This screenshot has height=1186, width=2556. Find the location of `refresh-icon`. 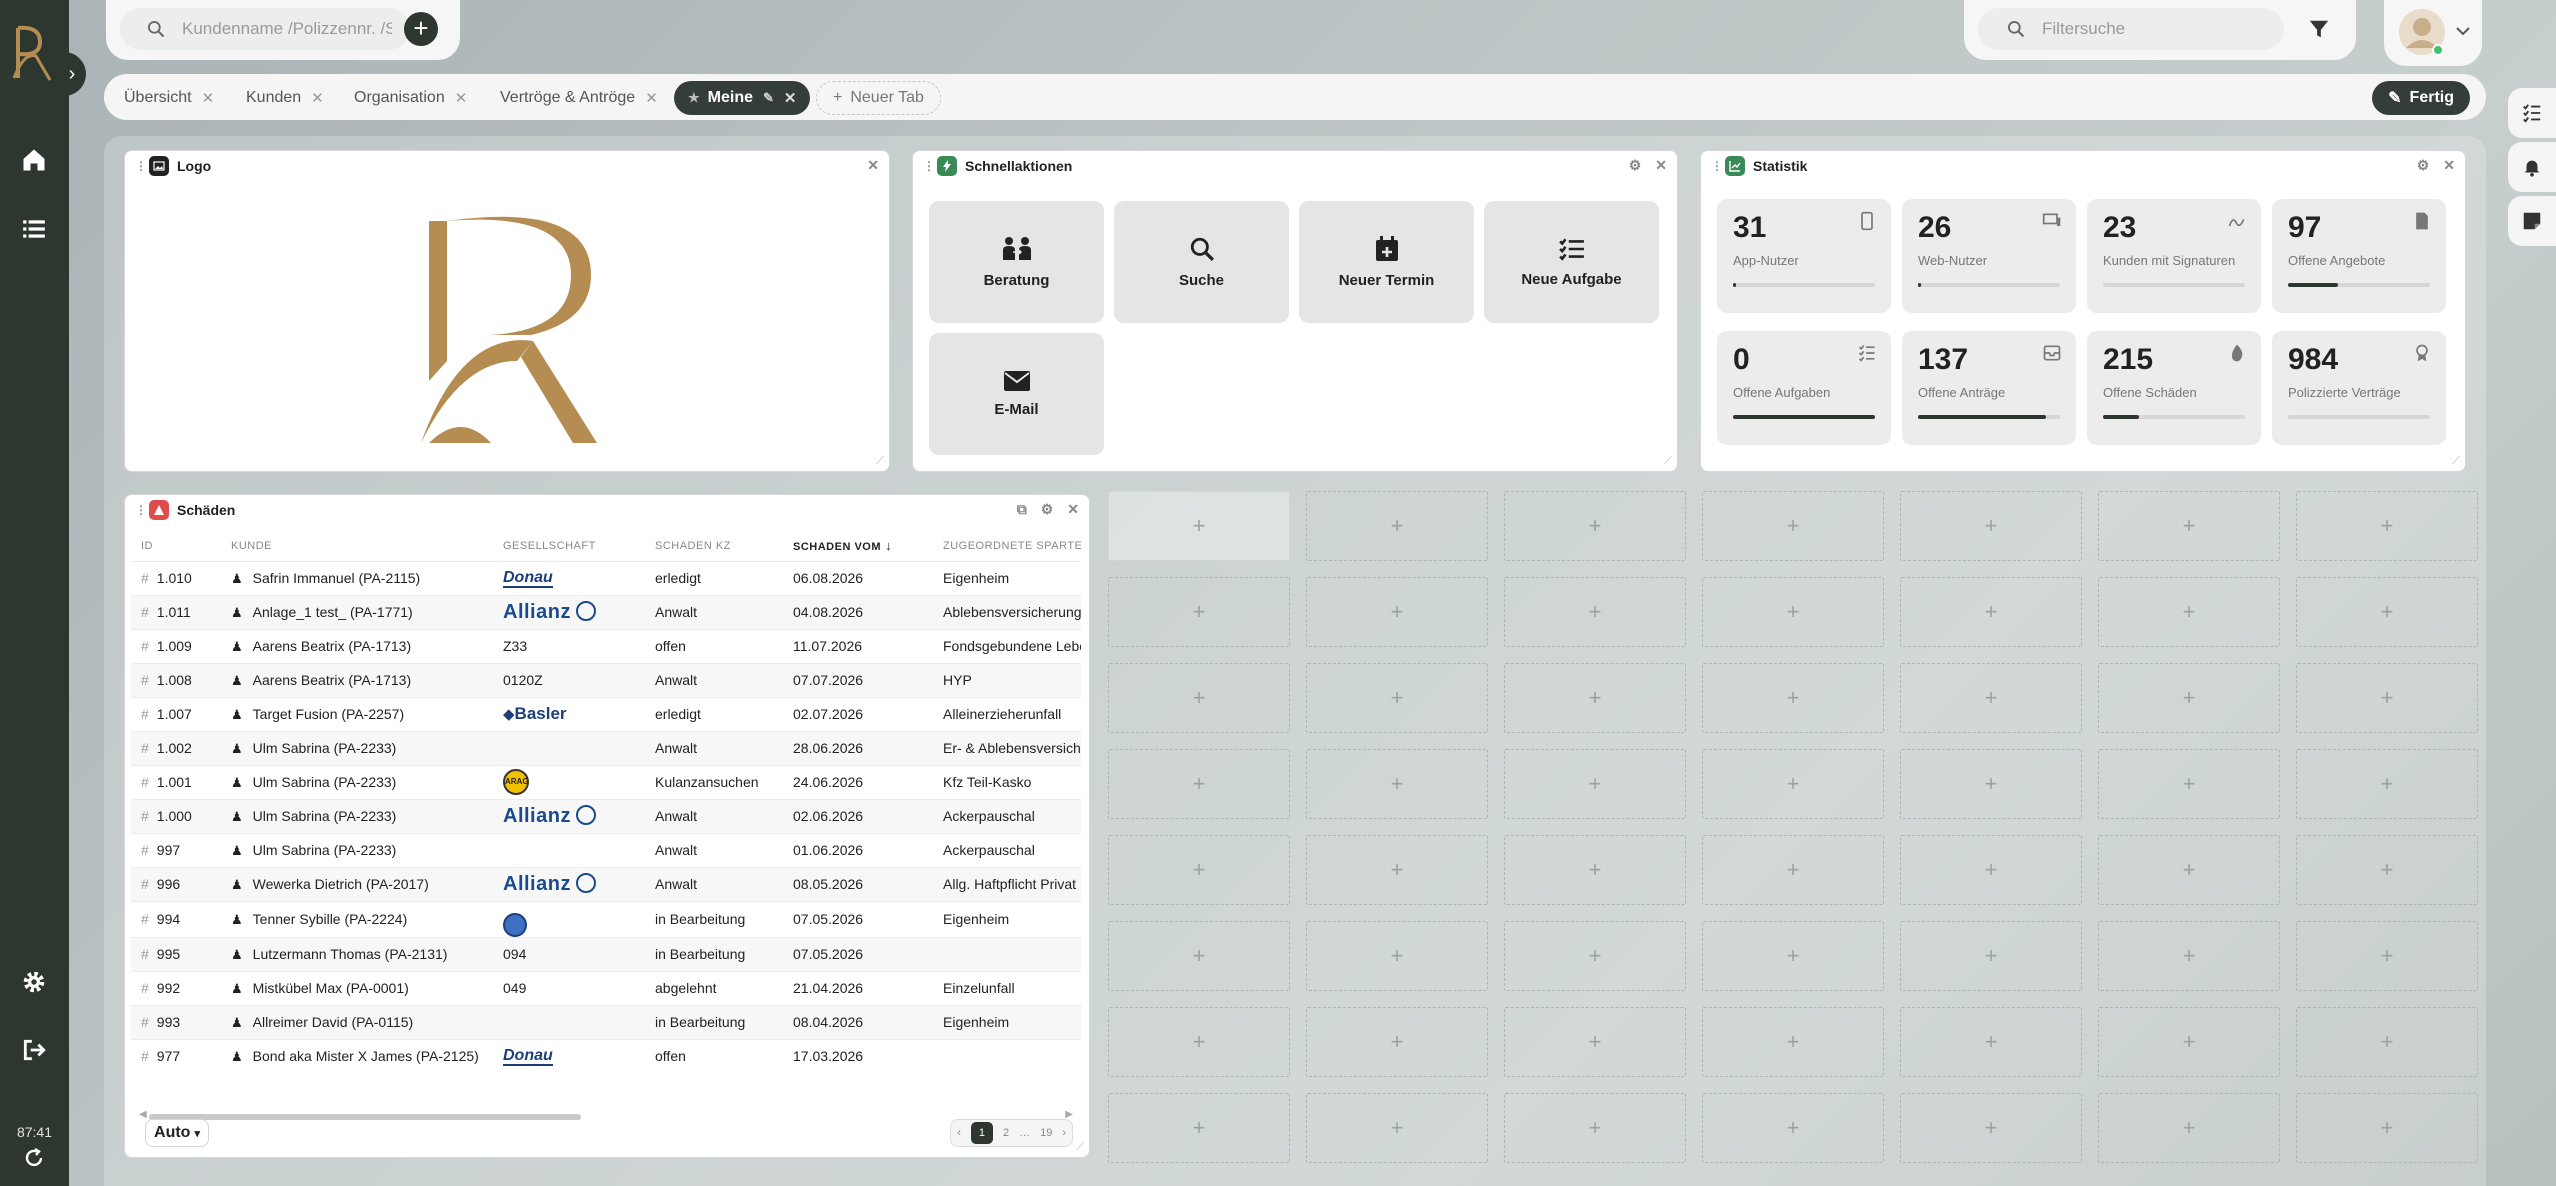

refresh-icon is located at coordinates (34, 1158).